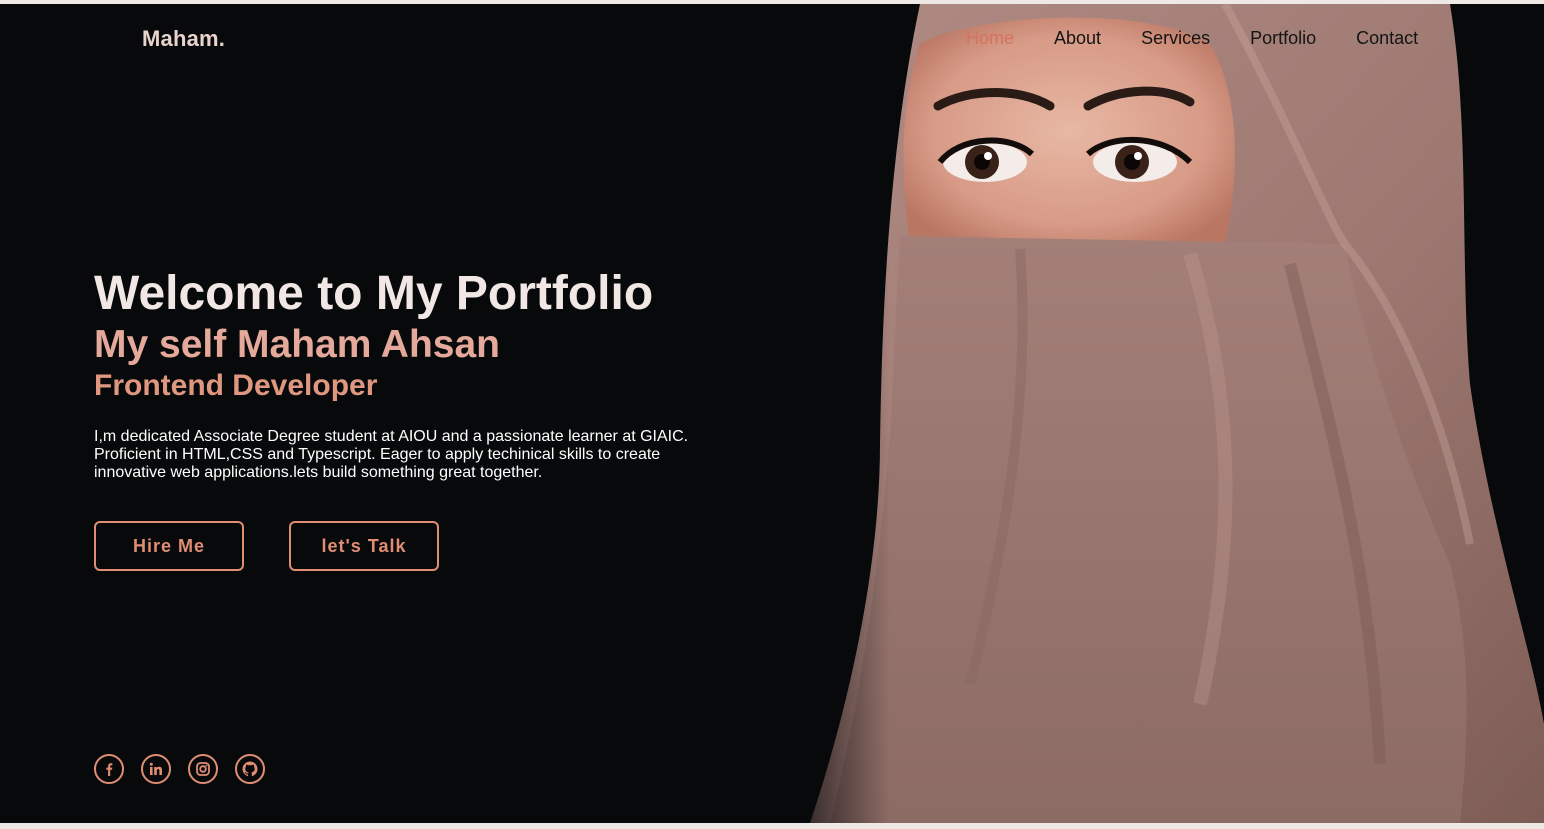 This screenshot has height=829, width=1544. What do you see at coordinates (203, 769) in the screenshot?
I see `instagram-icon` at bounding box center [203, 769].